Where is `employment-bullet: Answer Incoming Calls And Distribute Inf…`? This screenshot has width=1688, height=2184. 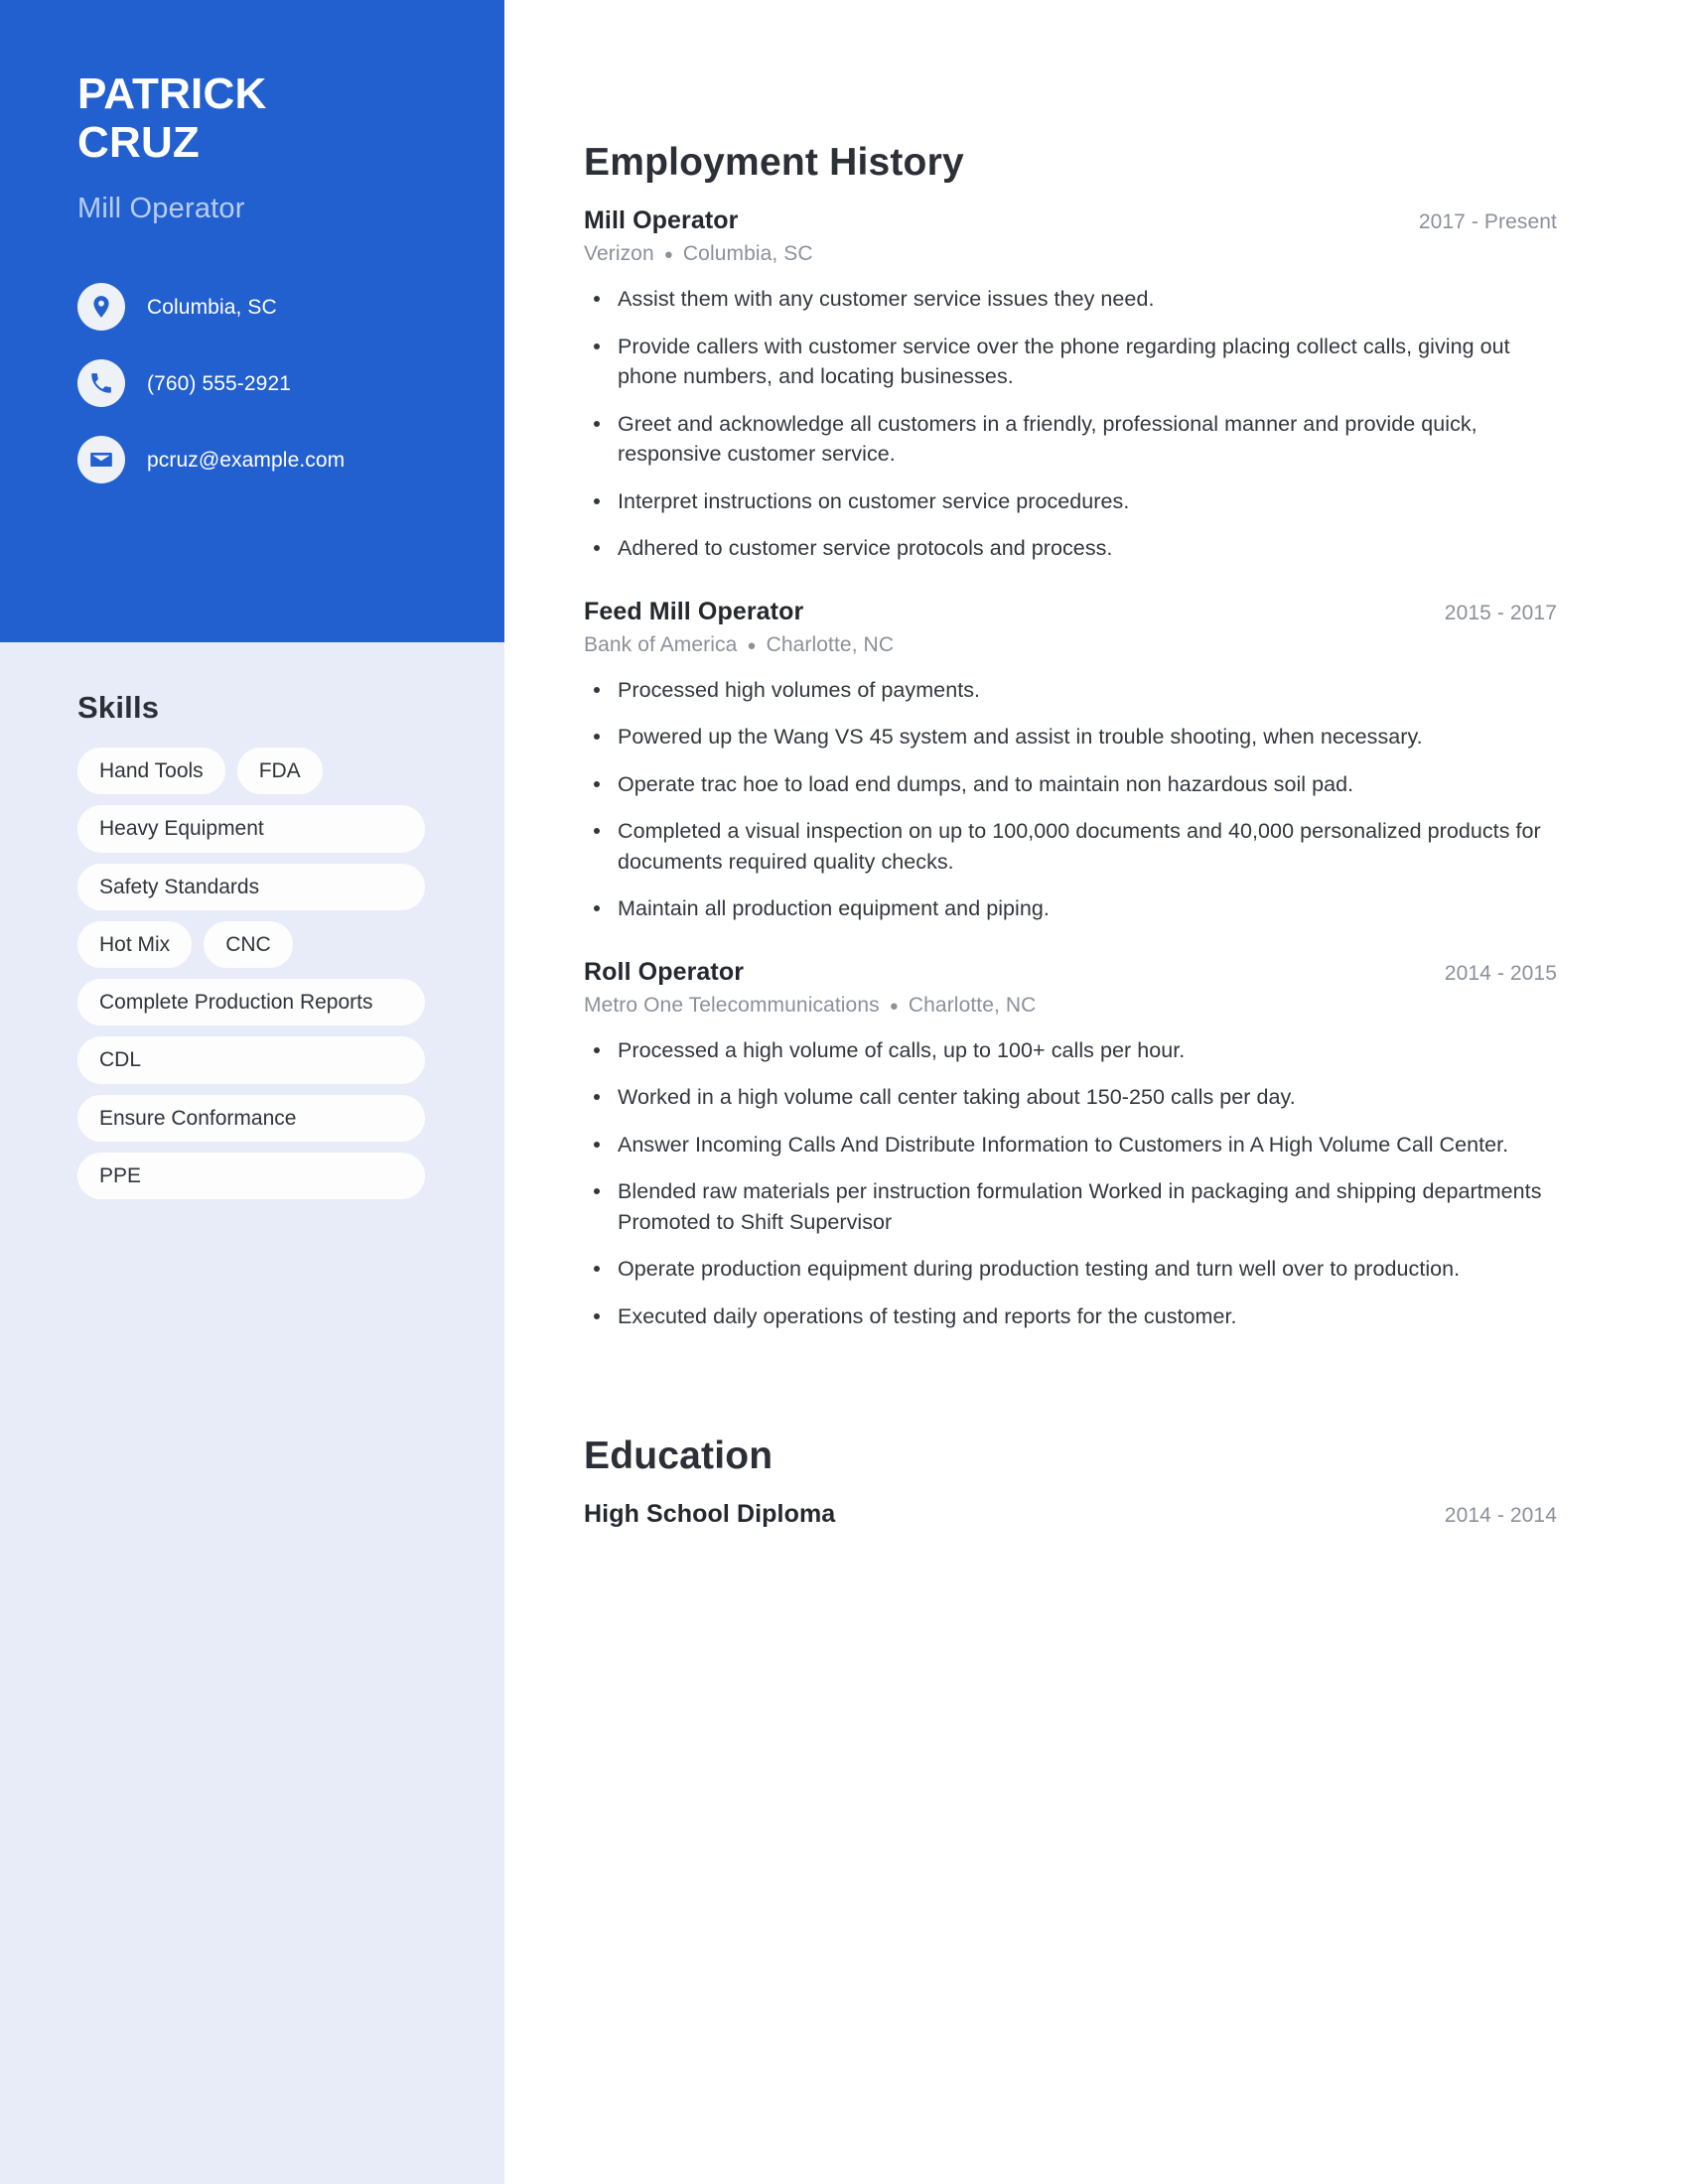 employment-bullet: Answer Incoming Calls And Distribute Inf… is located at coordinates (1070, 1145).